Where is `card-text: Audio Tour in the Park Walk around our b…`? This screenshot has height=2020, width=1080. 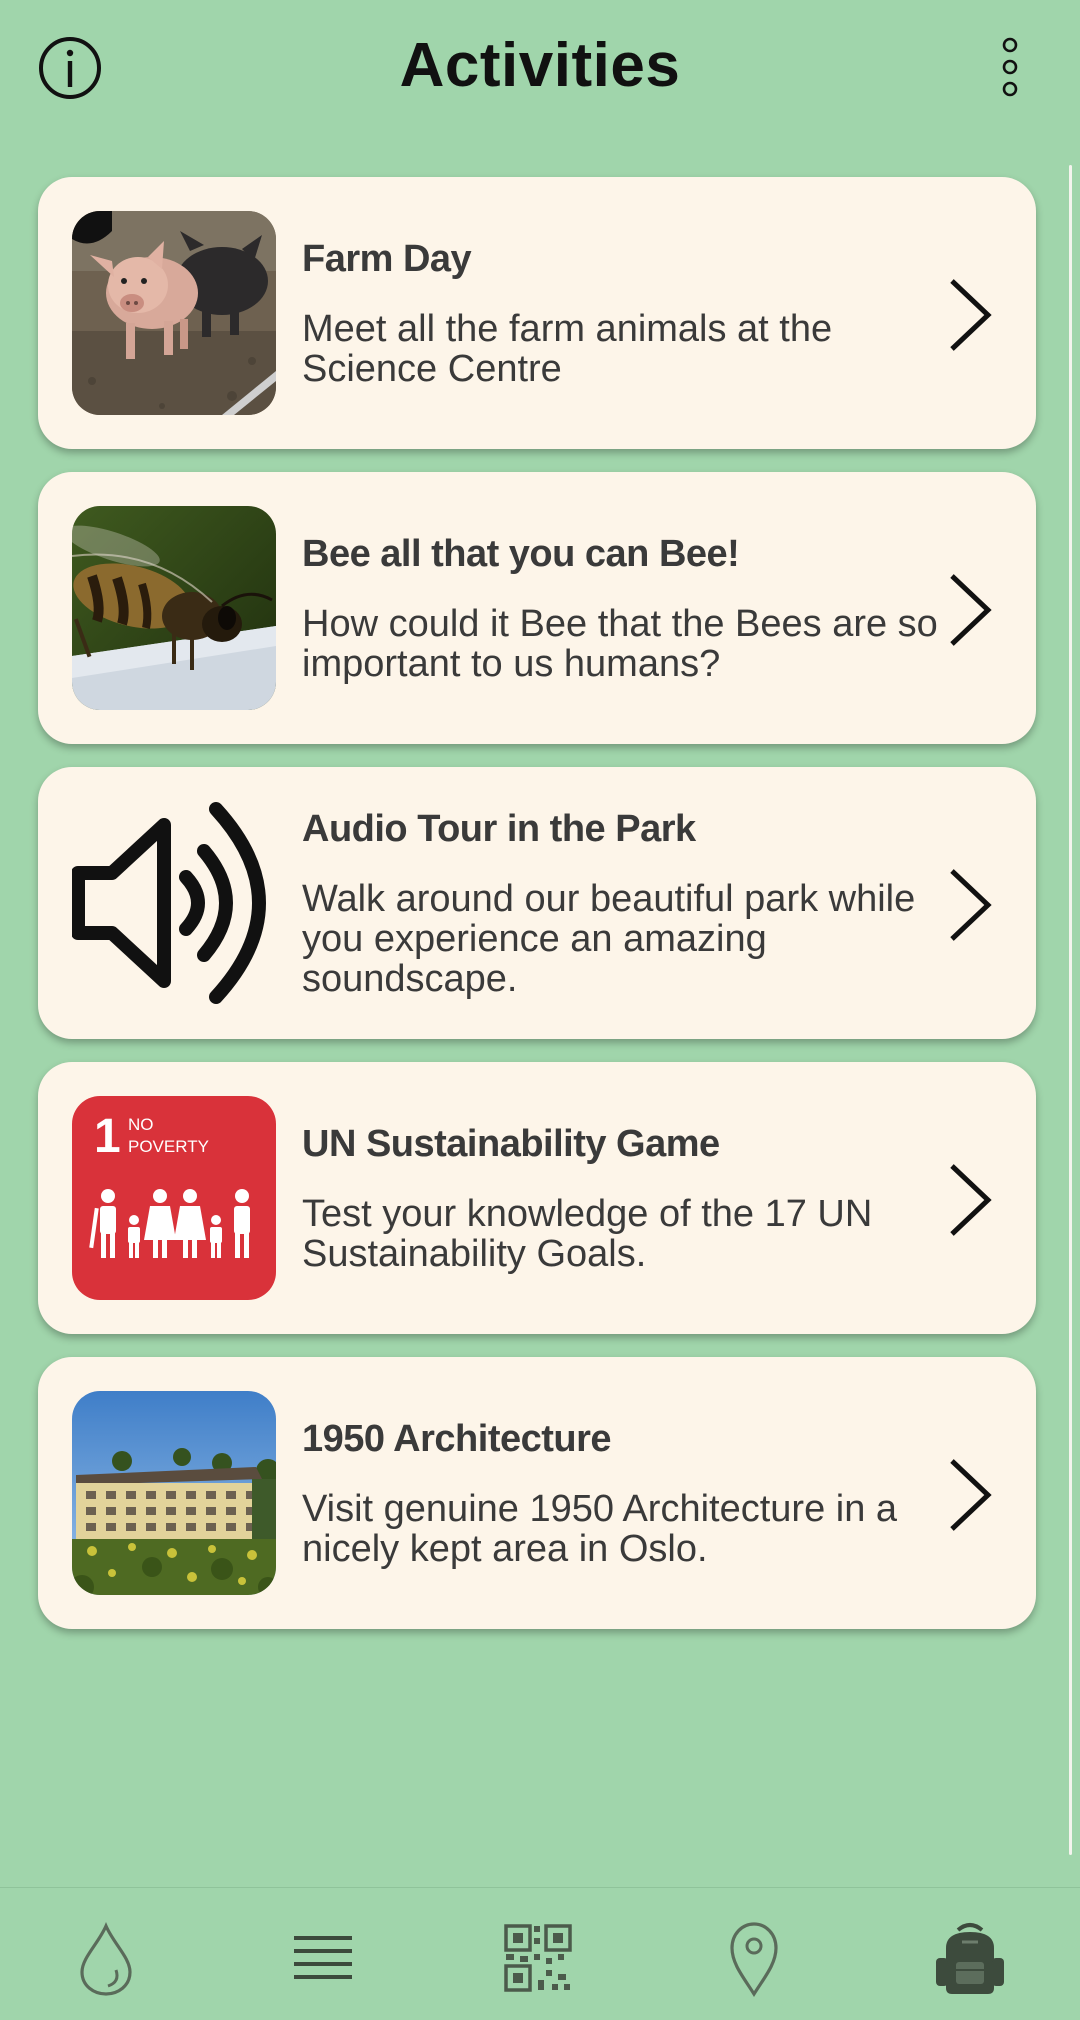
card-text: Audio Tour in the Park Walk around our b… is located at coordinates (632, 903).